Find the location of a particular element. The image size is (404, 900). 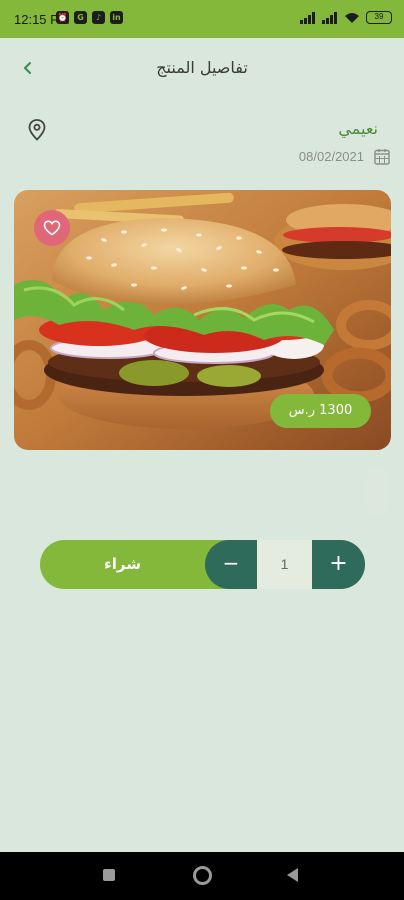

post-date: 08/02/2021 is located at coordinates (331, 156).